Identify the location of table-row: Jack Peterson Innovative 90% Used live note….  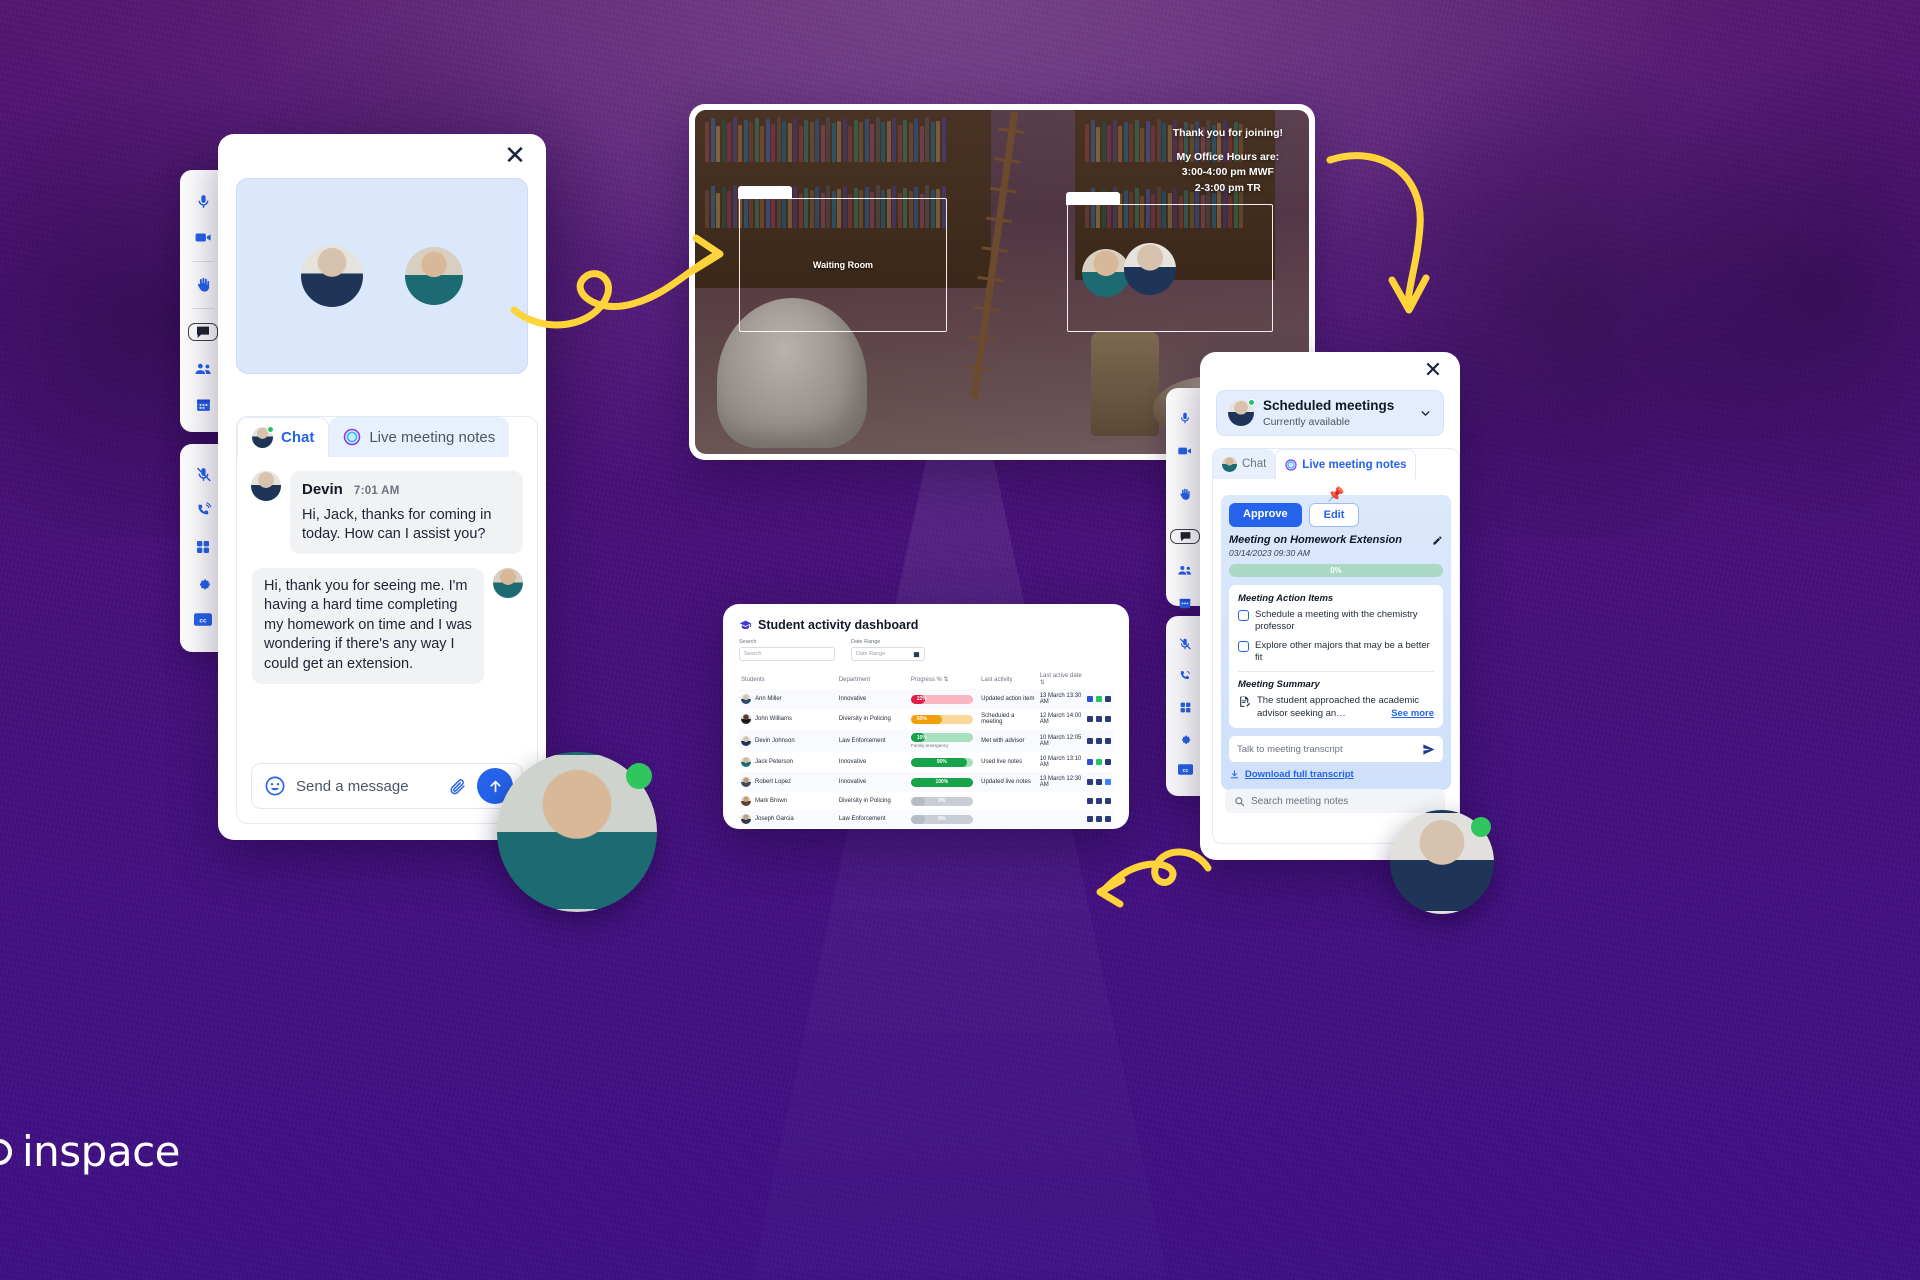
(926, 762).